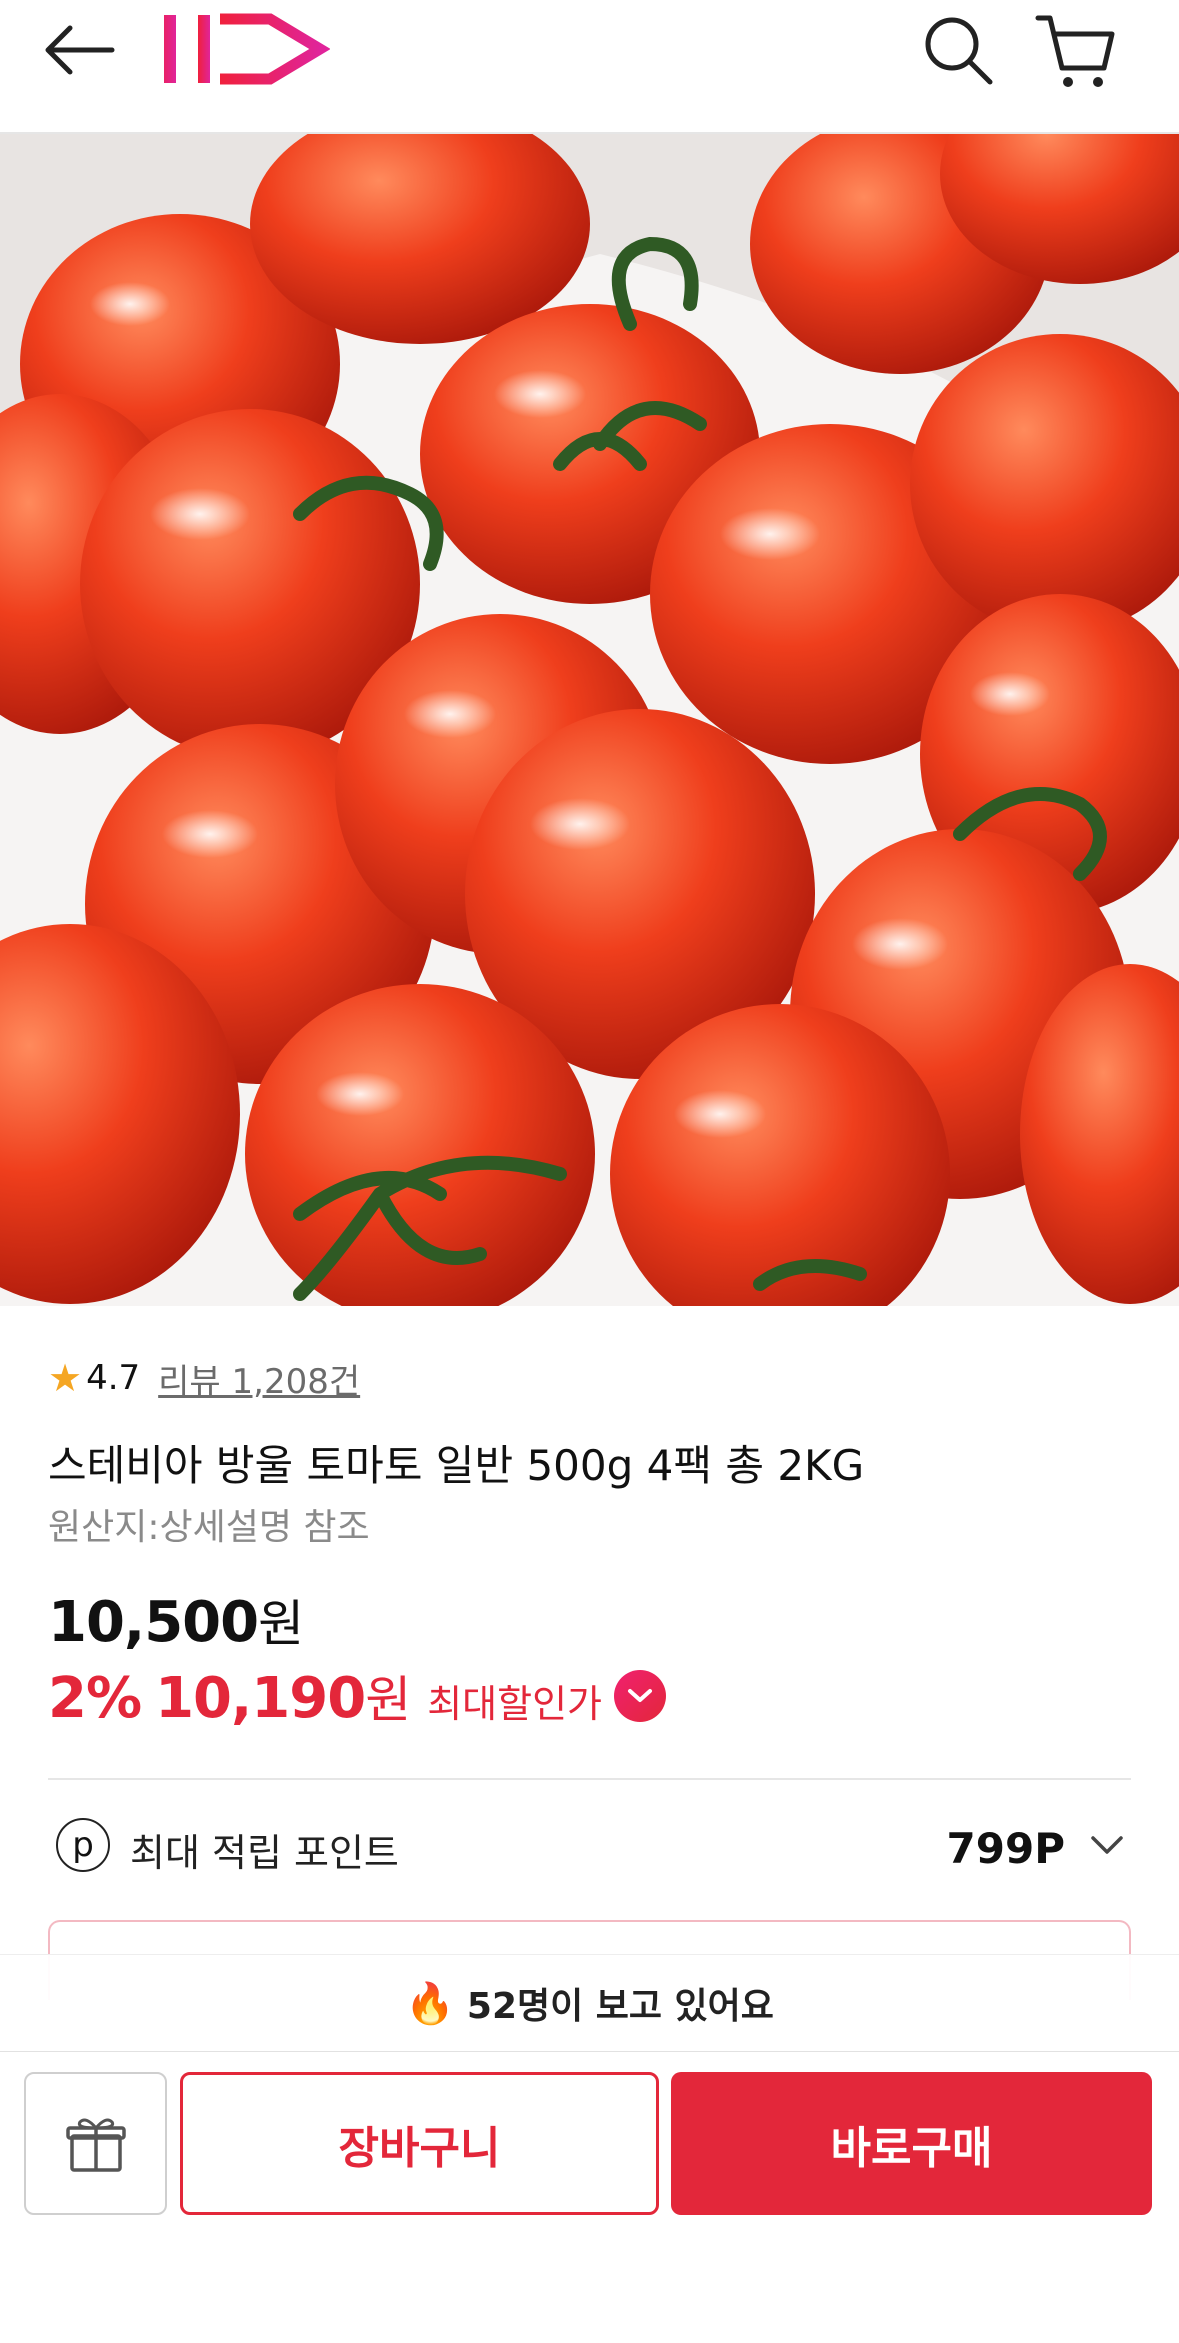  I want to click on cart-icon, so click(1075, 51).